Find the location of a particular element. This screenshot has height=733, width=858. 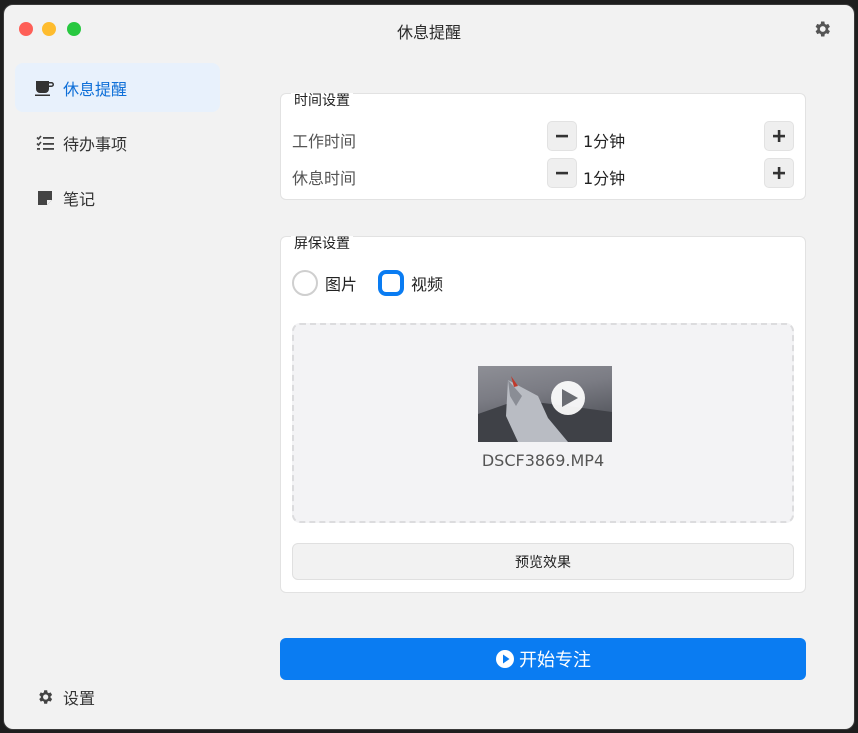

work-time-label: 工作时间 is located at coordinates (324, 141).